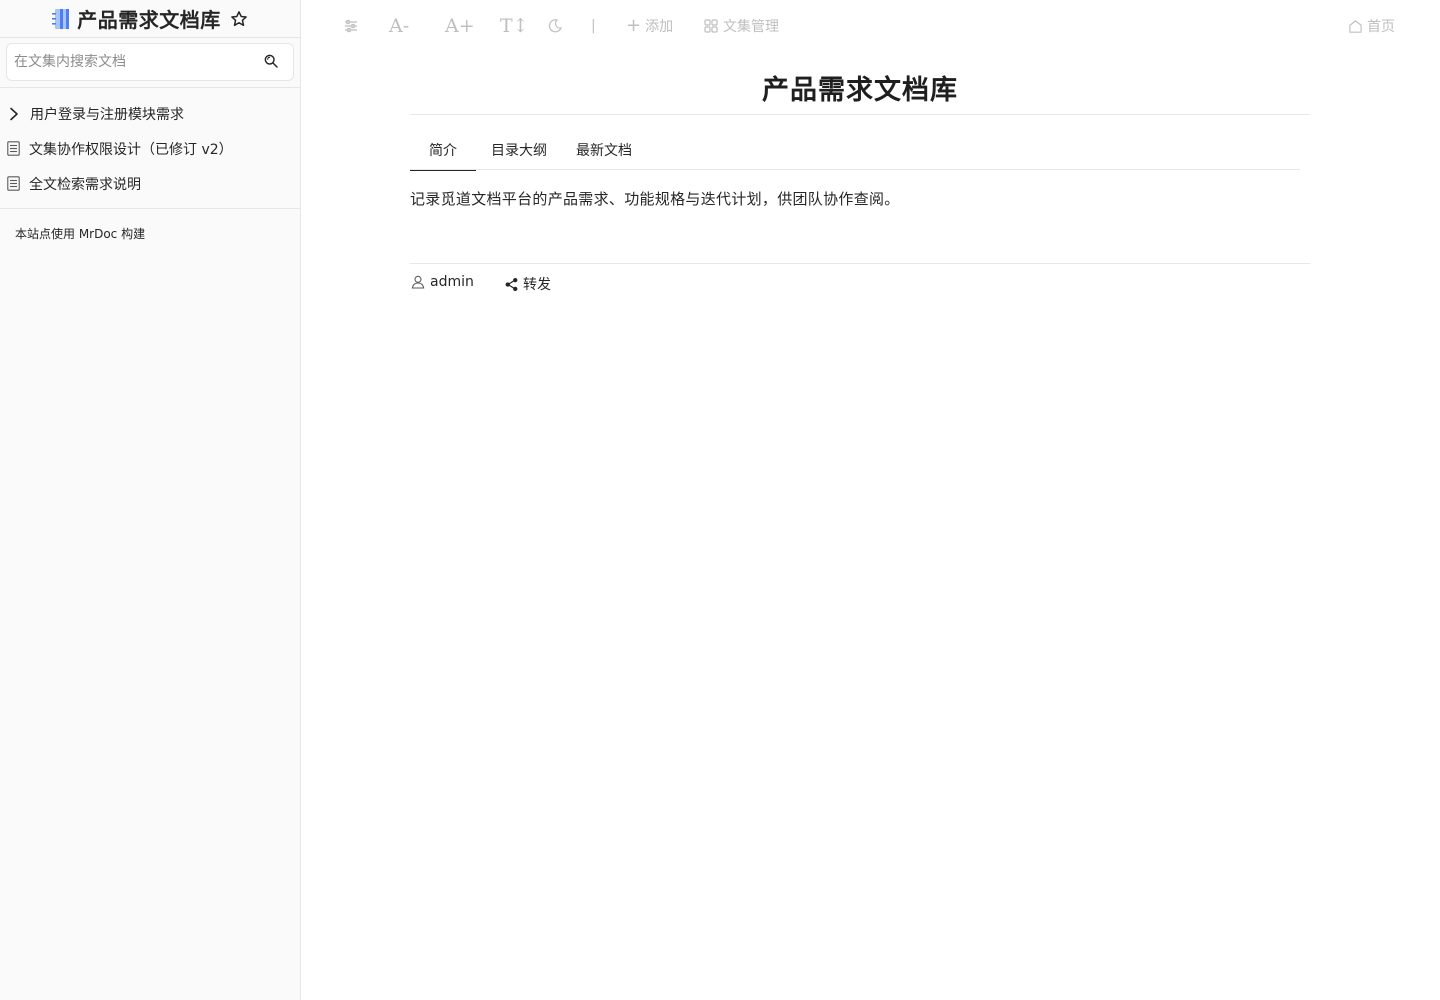 This screenshot has width=1440, height=1000. What do you see at coordinates (634, 25) in the screenshot?
I see `plus-icon: +` at bounding box center [634, 25].